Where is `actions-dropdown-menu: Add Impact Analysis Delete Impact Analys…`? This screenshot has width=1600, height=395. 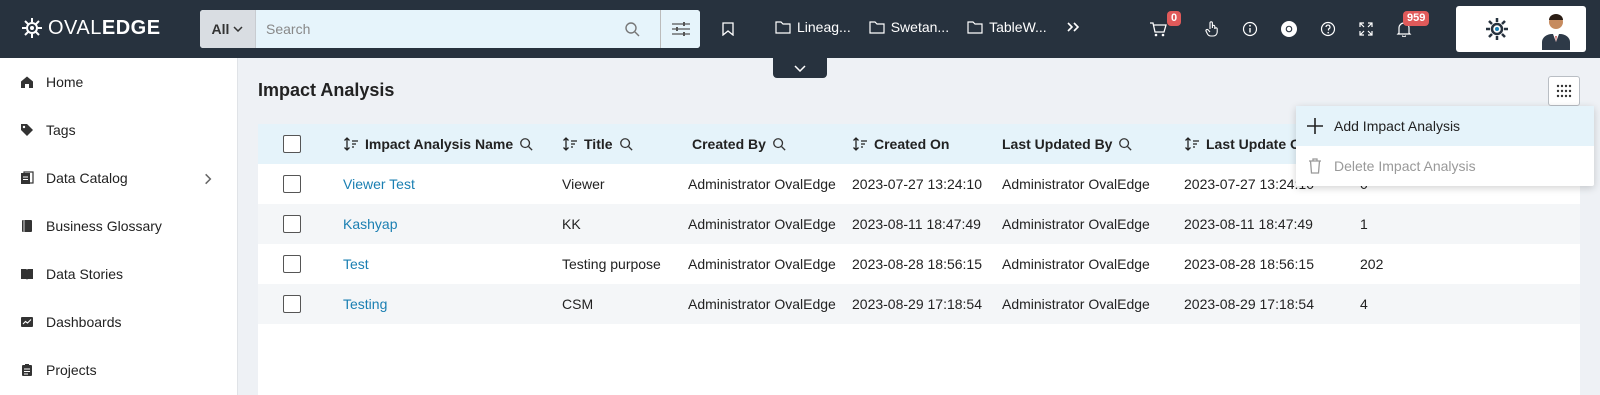 actions-dropdown-menu: Add Impact Analysis Delete Impact Analys… is located at coordinates (1445, 146).